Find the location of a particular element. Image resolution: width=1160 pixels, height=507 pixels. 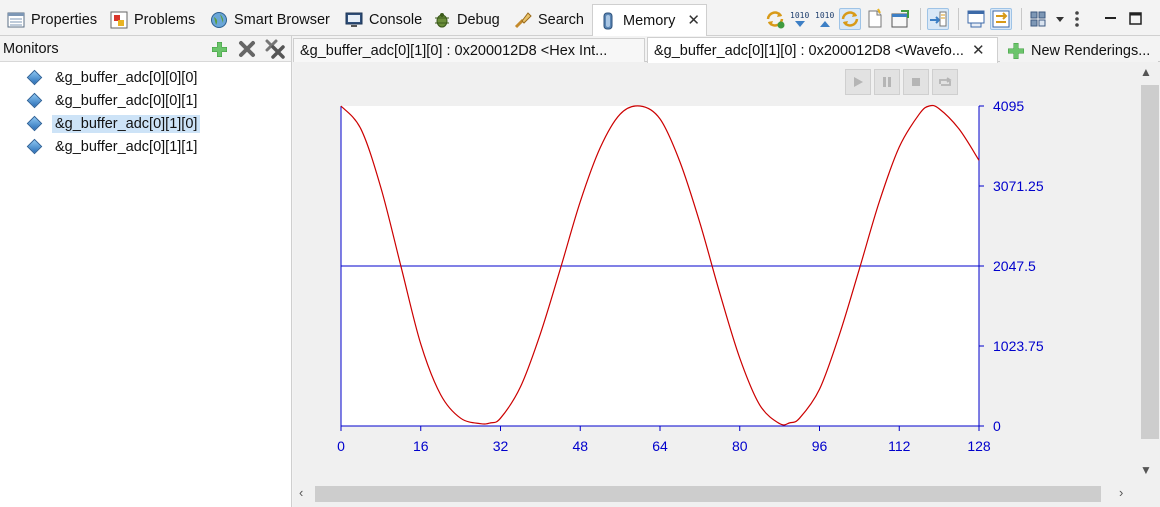

memory-icon is located at coordinates (608, 21).